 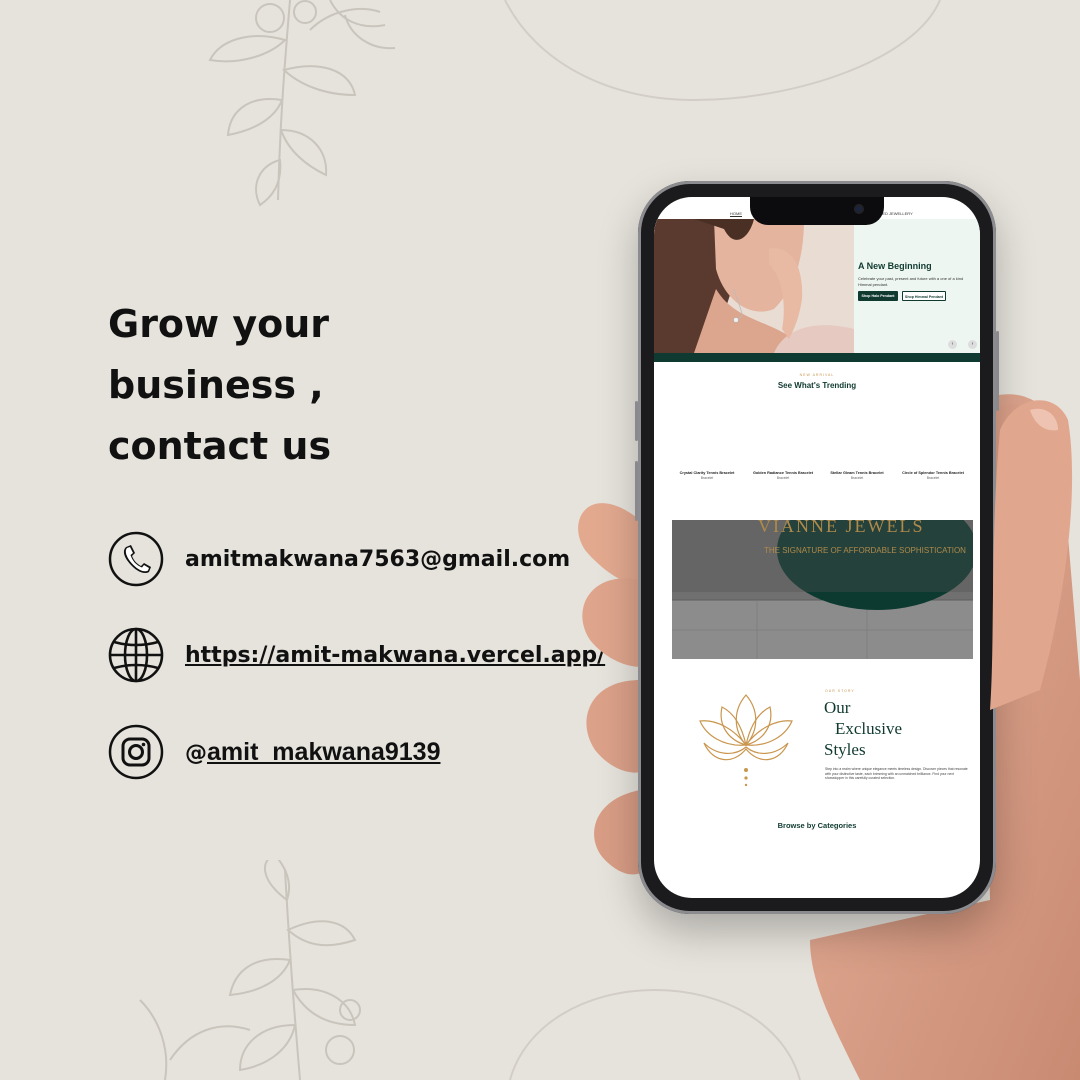 I want to click on shop-halo-pendant-button: Shop Halo Pendant, so click(x=878, y=296).